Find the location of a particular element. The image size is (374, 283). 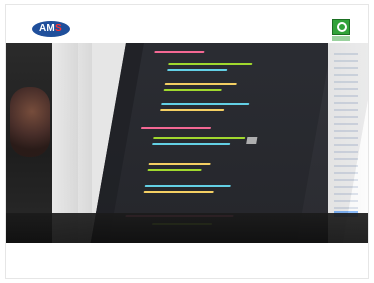

video-right-menu-lines is located at coordinates (346, 133).